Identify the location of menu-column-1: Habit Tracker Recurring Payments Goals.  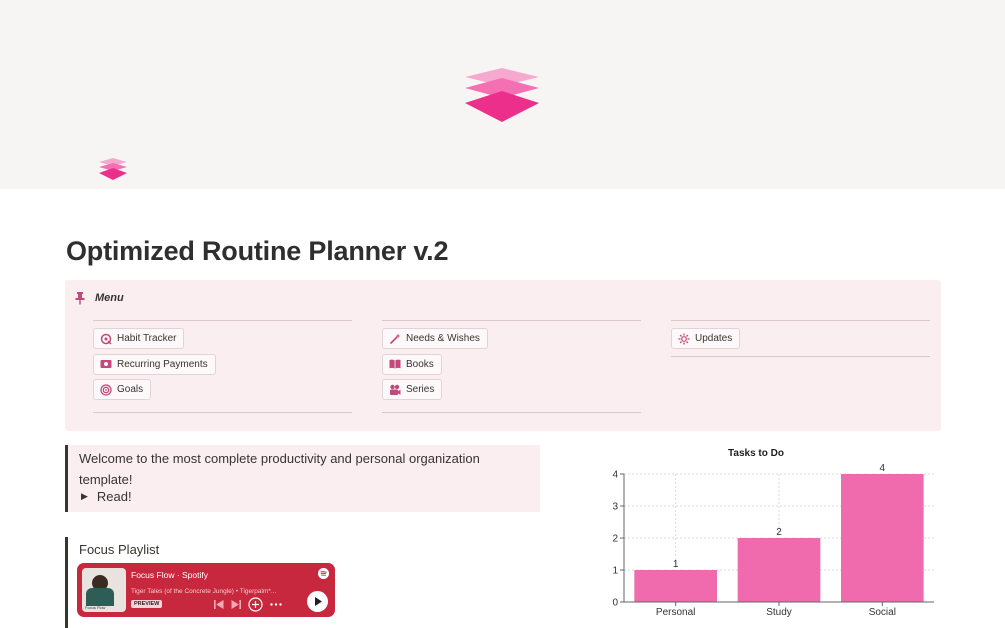
(222, 366).